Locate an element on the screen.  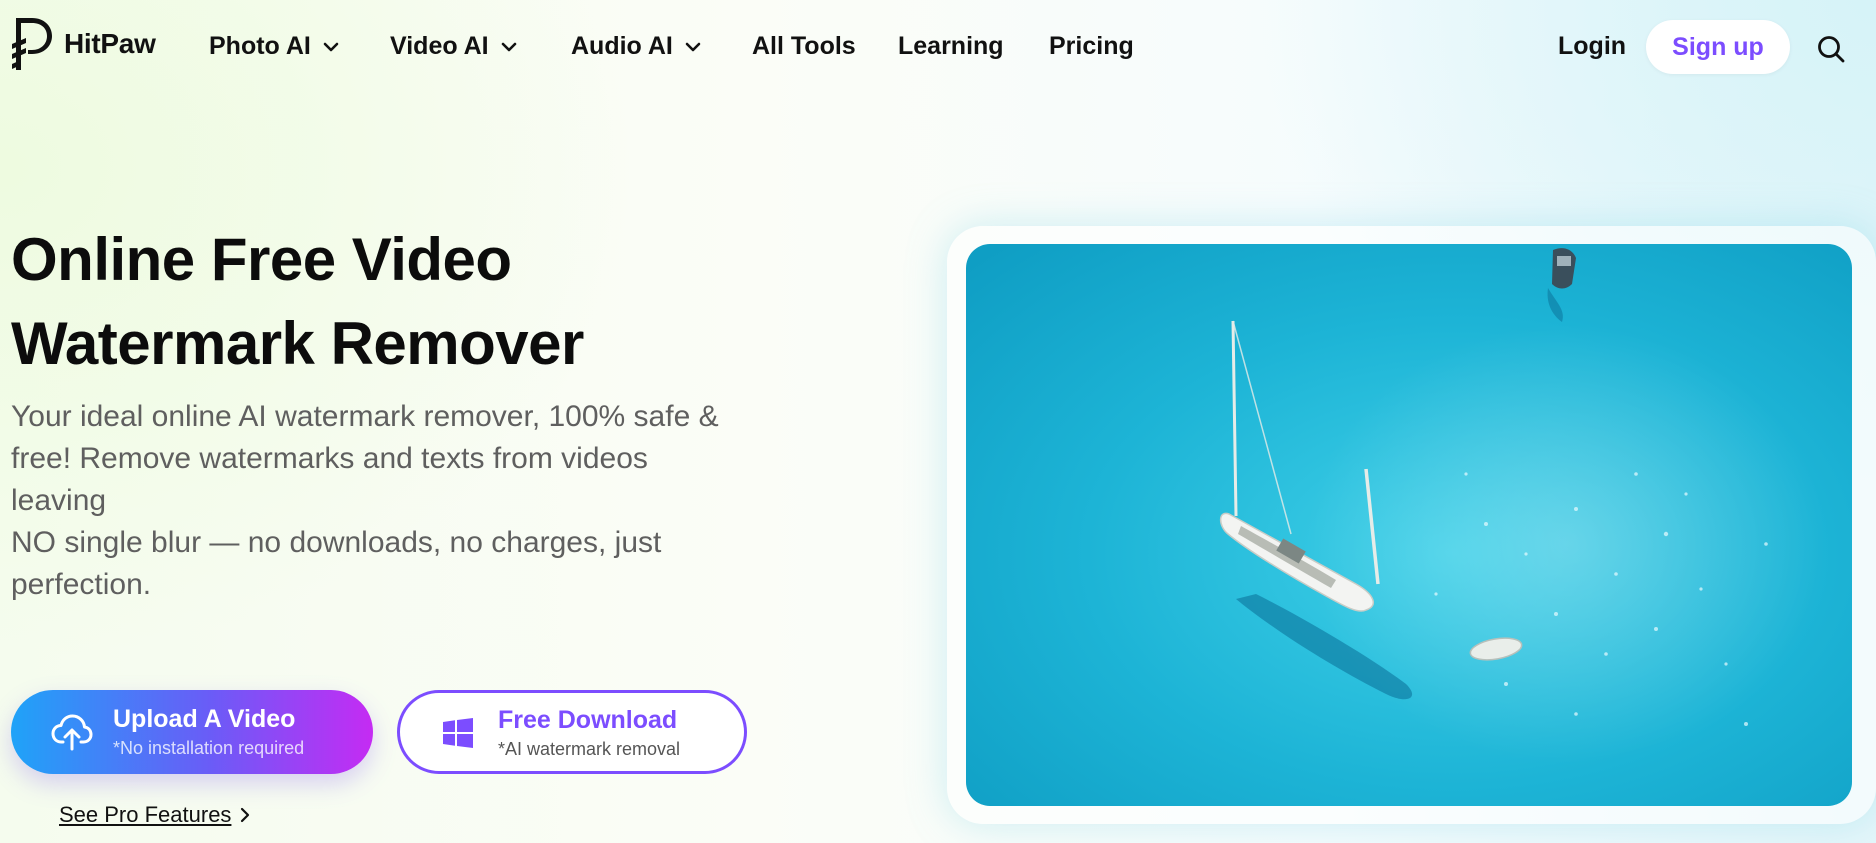
signup-label: Sign up is located at coordinates (1718, 46).